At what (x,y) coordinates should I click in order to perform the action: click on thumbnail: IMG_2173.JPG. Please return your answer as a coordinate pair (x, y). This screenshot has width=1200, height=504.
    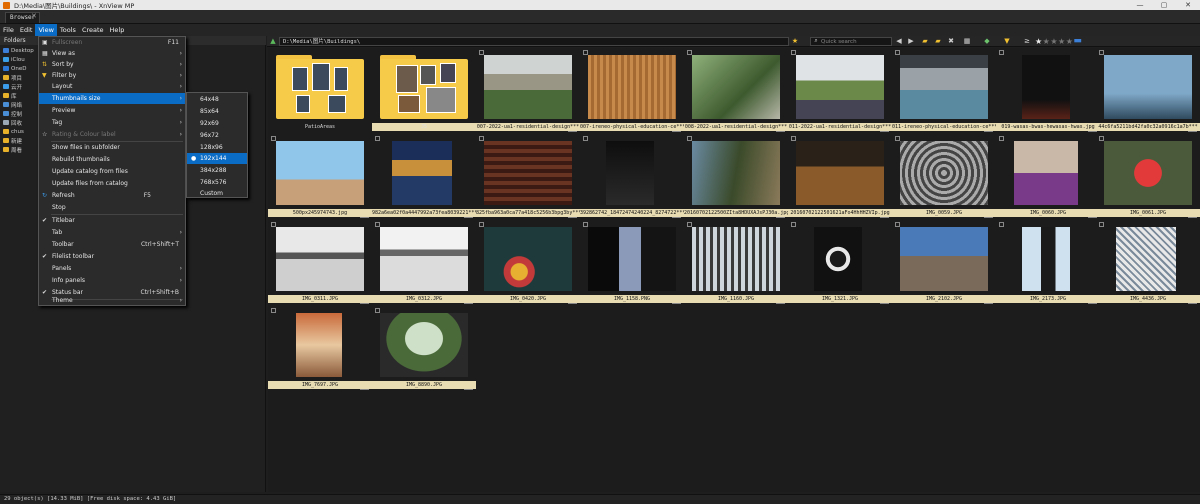
    Looking at the image, I should click on (1048, 262).